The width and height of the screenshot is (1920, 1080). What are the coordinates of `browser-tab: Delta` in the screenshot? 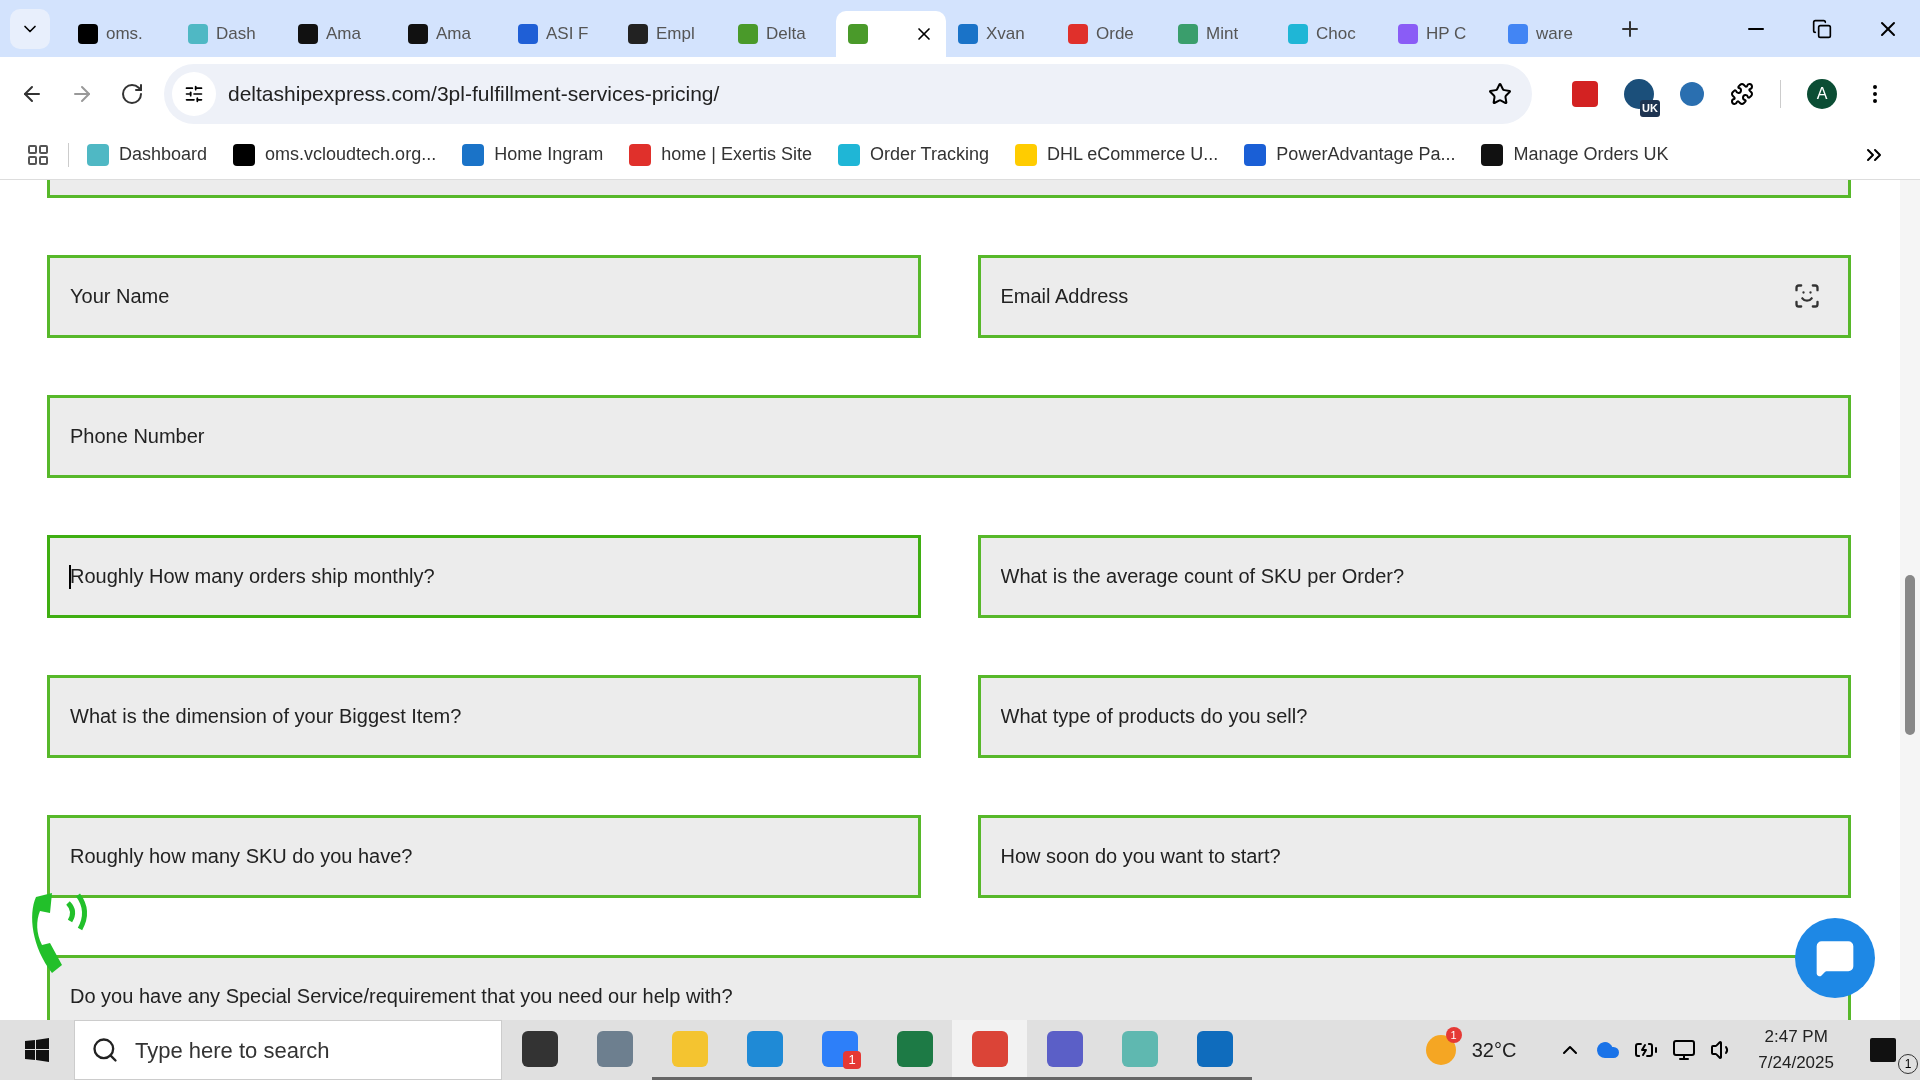 It's located at (781, 34).